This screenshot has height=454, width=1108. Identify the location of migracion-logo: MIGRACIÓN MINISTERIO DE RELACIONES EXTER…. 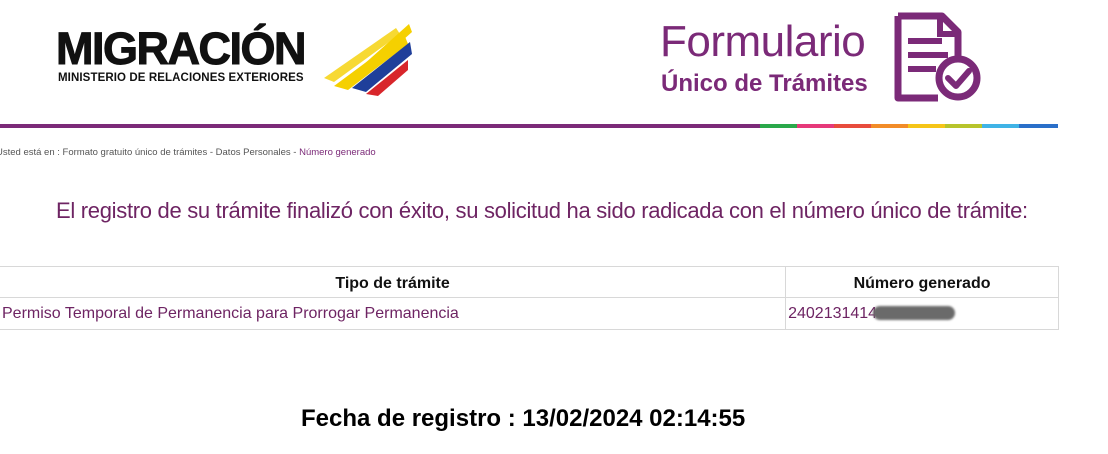
(236, 60).